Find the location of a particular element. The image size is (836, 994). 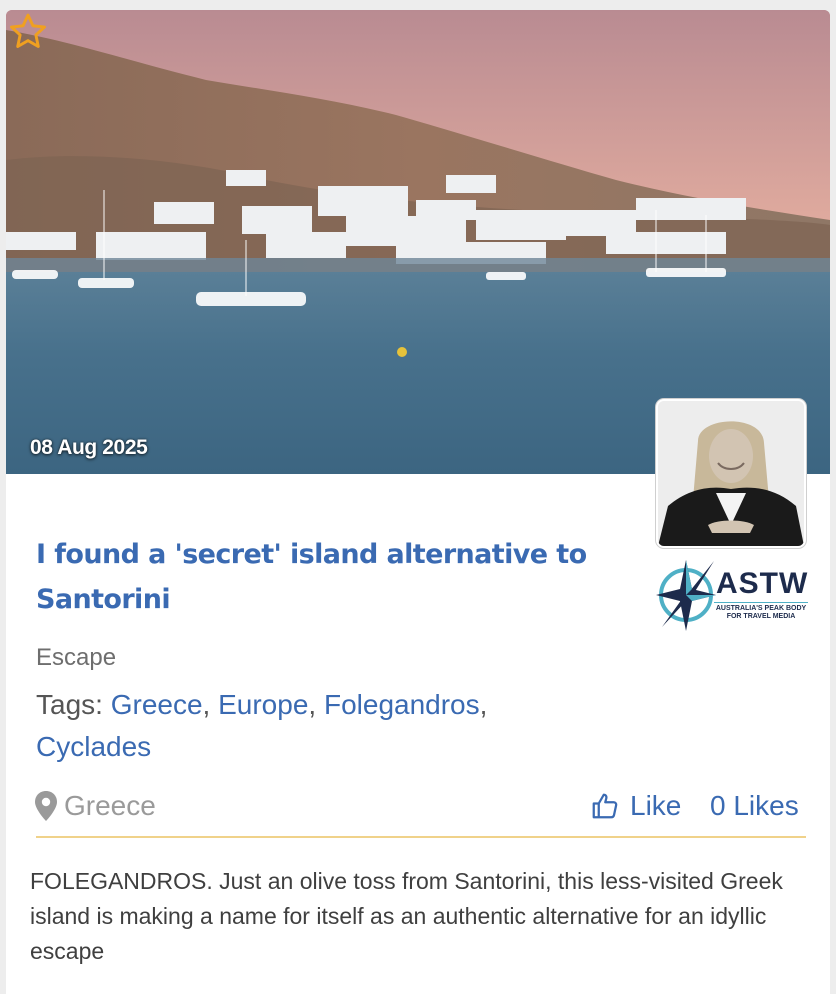

like-button: Like is located at coordinates (635, 806).